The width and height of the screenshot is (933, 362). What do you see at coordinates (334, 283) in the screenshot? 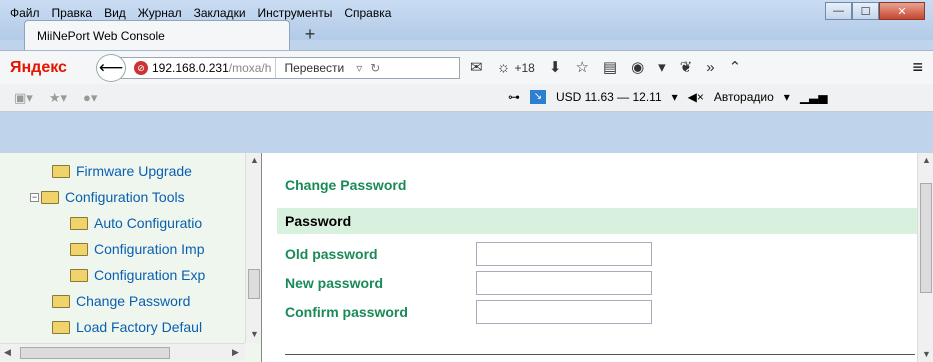
I see `new-password-label: New password` at bounding box center [334, 283].